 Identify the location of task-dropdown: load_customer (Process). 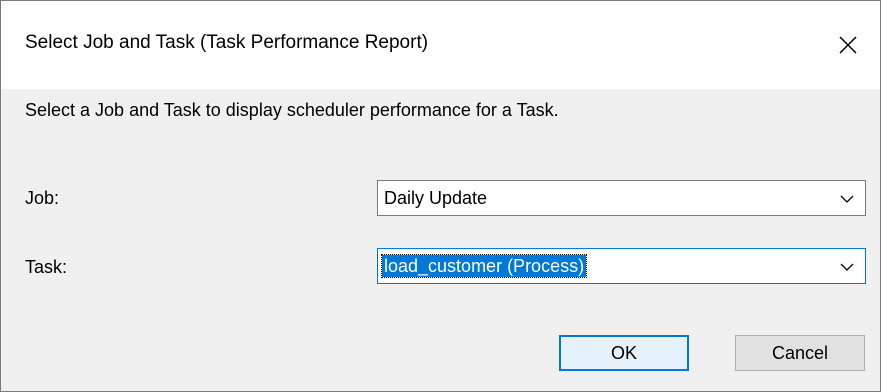
(621, 266).